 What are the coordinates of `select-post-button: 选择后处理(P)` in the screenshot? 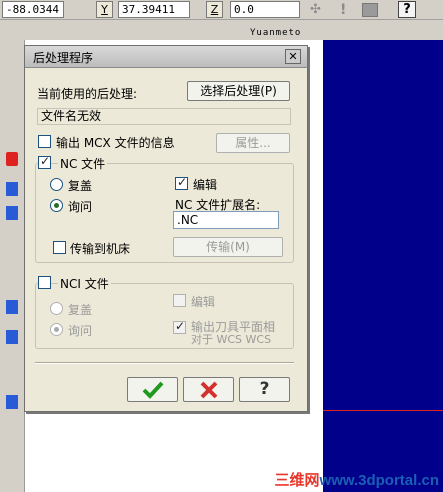 It's located at (238, 91).